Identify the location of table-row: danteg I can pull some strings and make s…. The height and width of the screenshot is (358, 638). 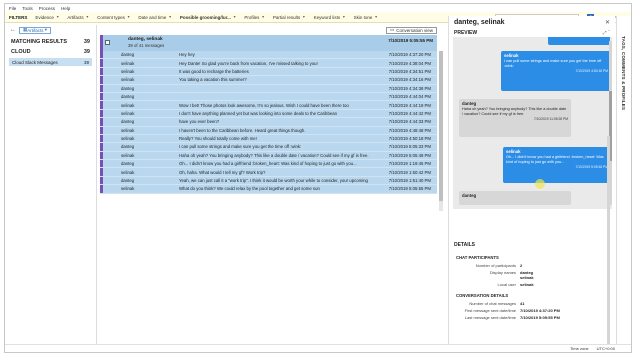
(268, 147).